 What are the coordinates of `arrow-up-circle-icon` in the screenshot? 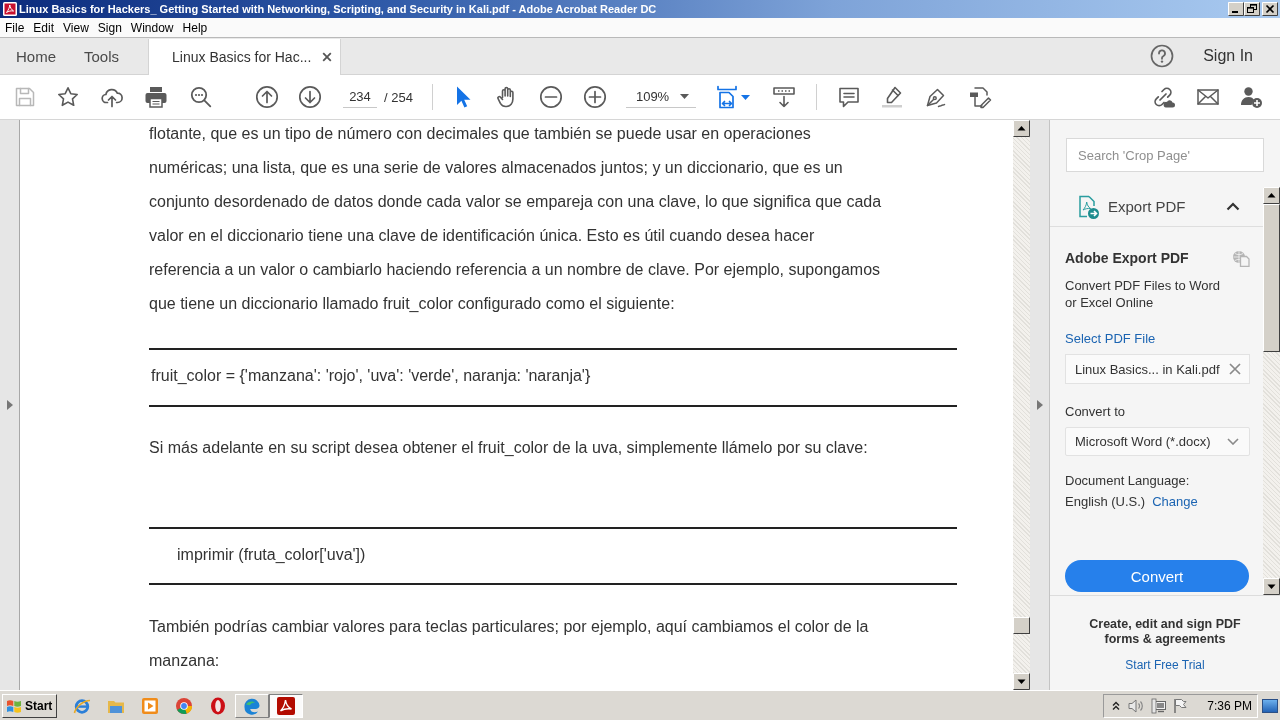 It's located at (267, 97).